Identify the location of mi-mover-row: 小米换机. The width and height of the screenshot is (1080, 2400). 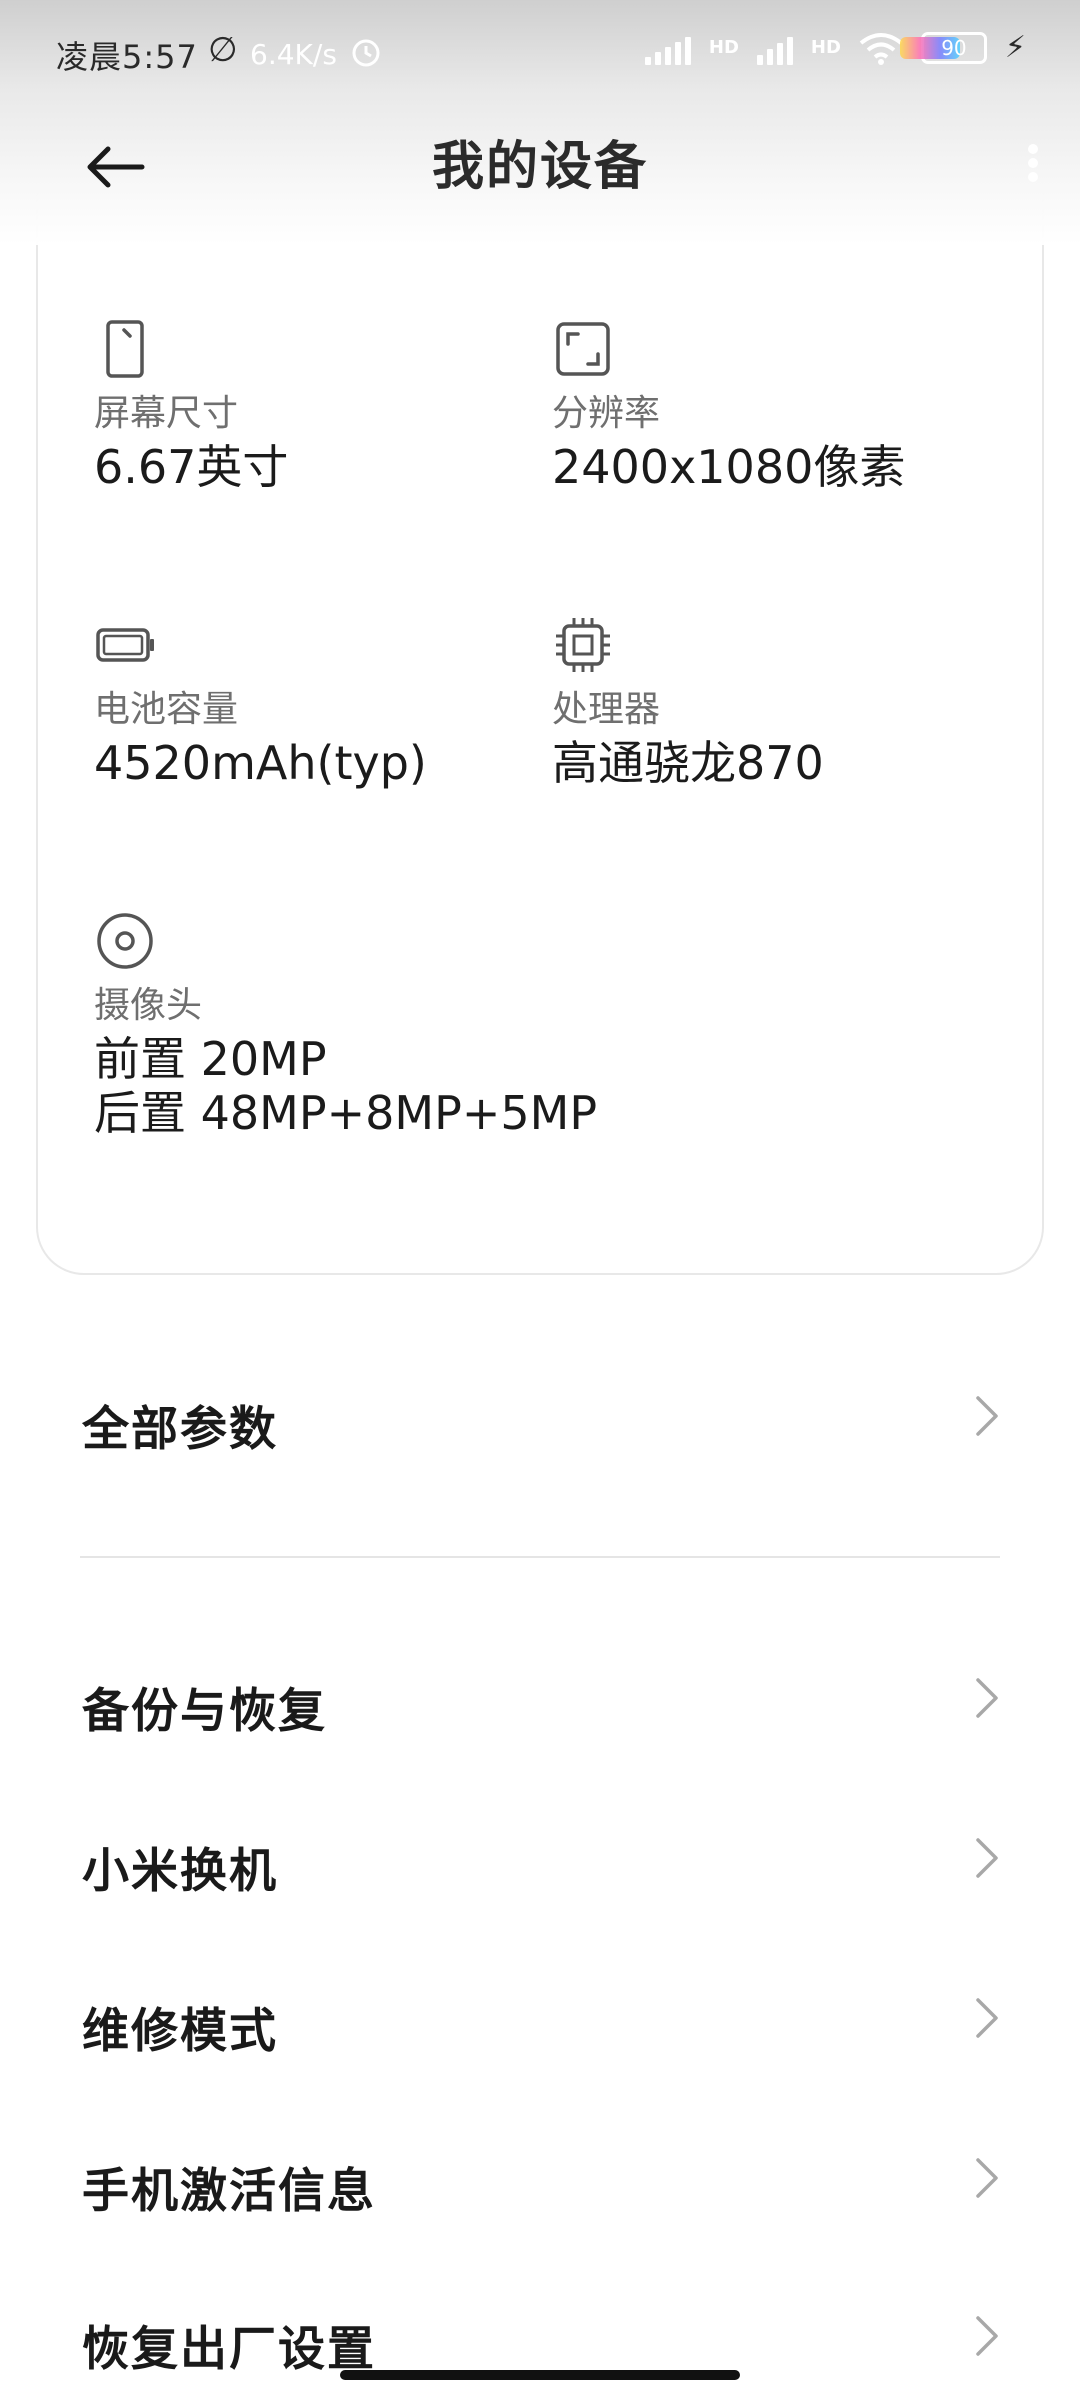
(540, 1859).